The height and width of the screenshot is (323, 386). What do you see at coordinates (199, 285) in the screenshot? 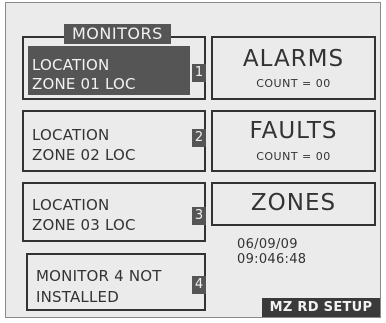
I see `monitor-4-number: 4` at bounding box center [199, 285].